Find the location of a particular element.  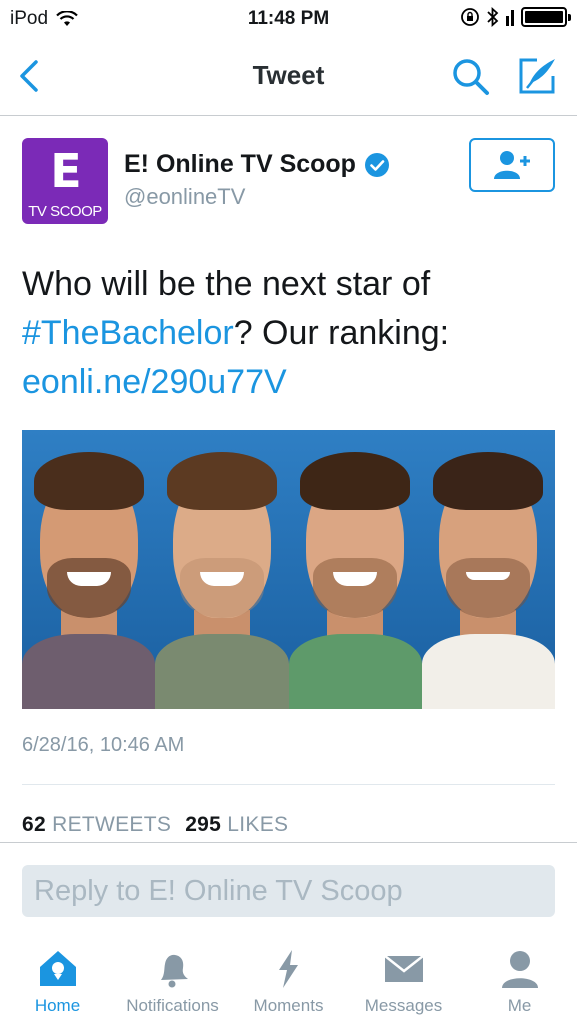

user-name-row: E! Online TV Scoop is located at coordinates (257, 164).